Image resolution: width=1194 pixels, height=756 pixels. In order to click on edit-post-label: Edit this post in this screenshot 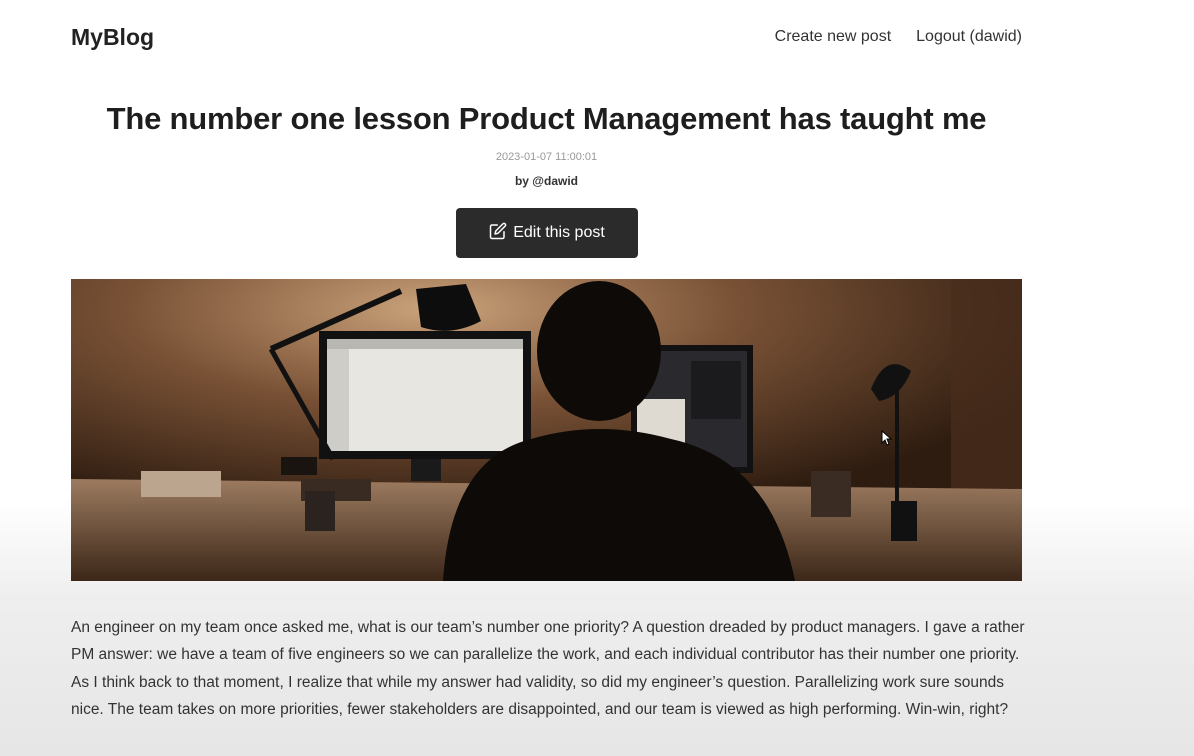, I will do `click(559, 232)`.